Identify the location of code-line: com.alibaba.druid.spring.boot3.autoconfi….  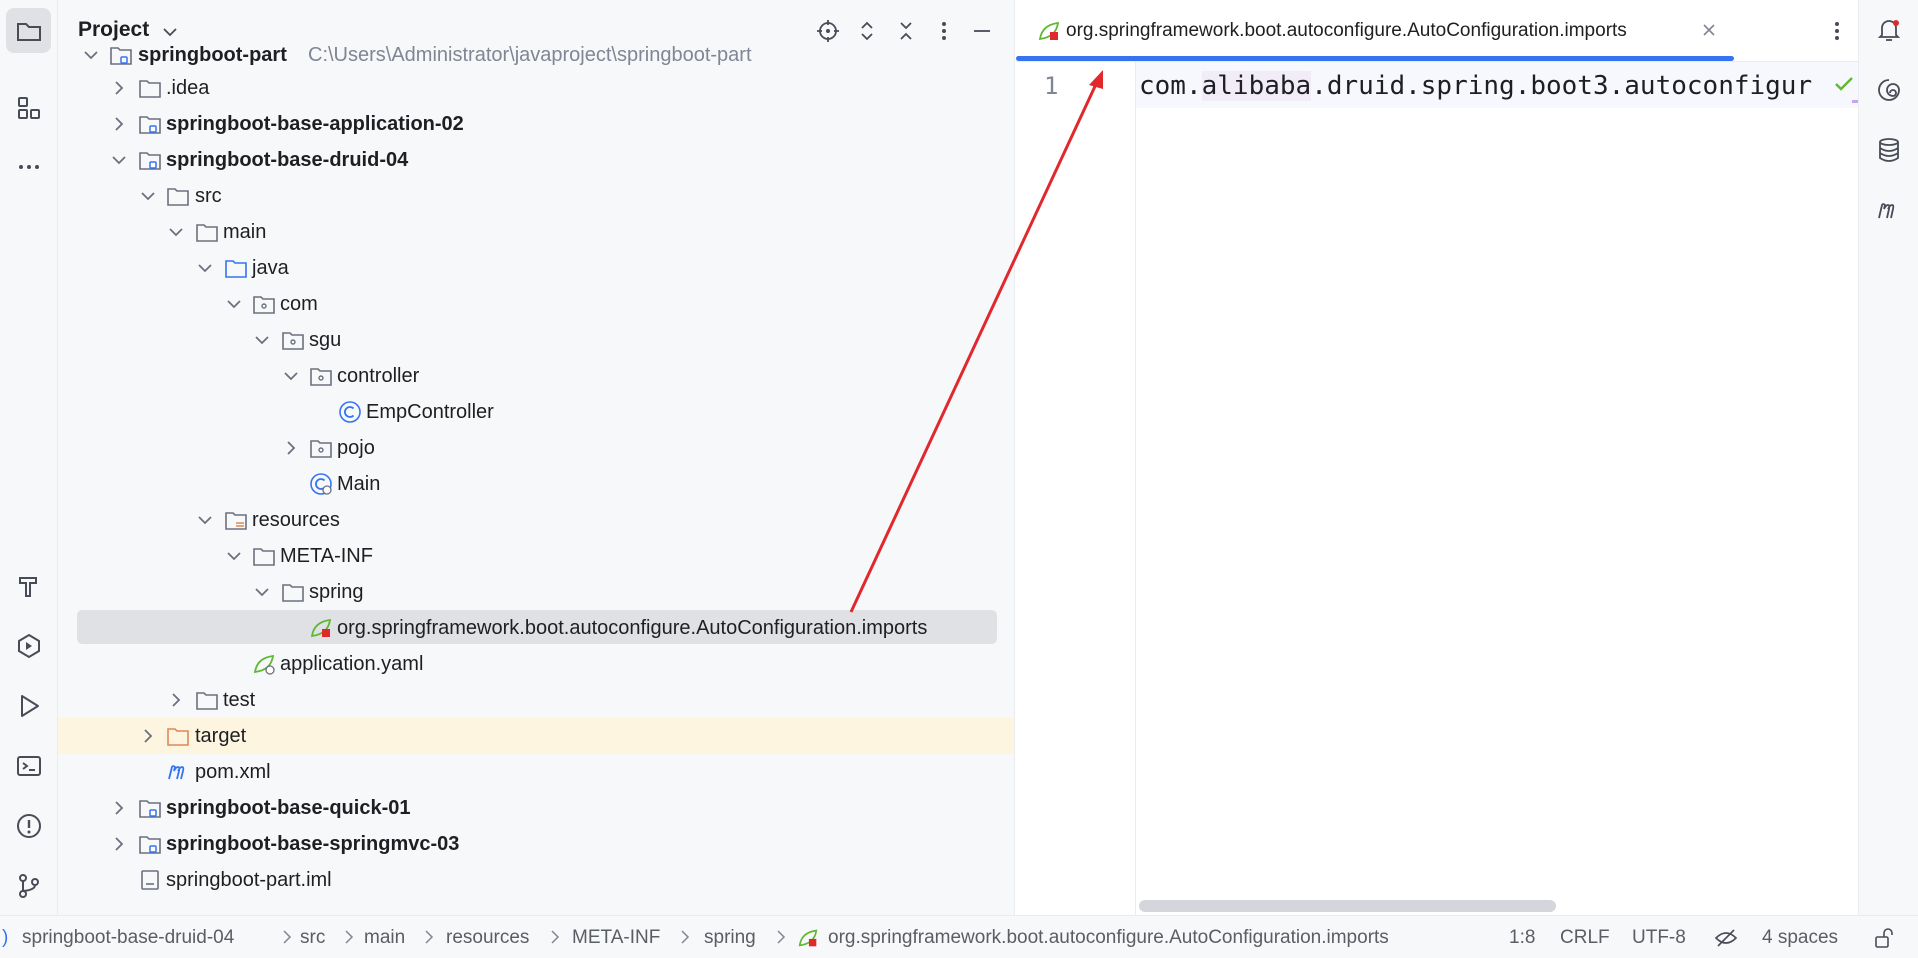
(1489, 86).